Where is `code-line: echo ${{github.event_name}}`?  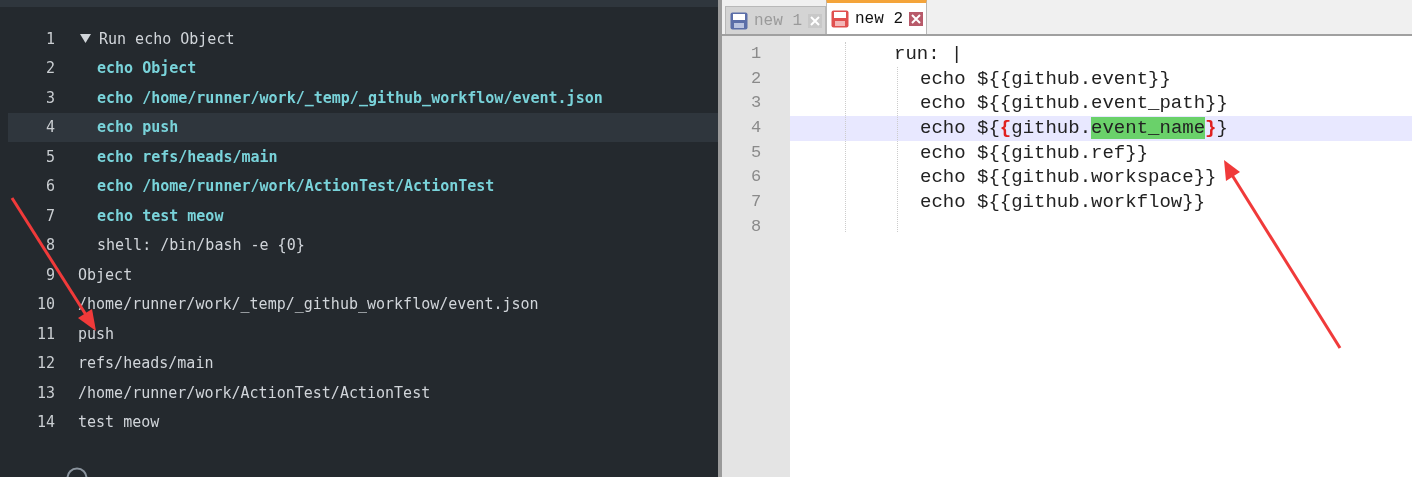 code-line: echo ${{github.event_name}} is located at coordinates (1074, 128).